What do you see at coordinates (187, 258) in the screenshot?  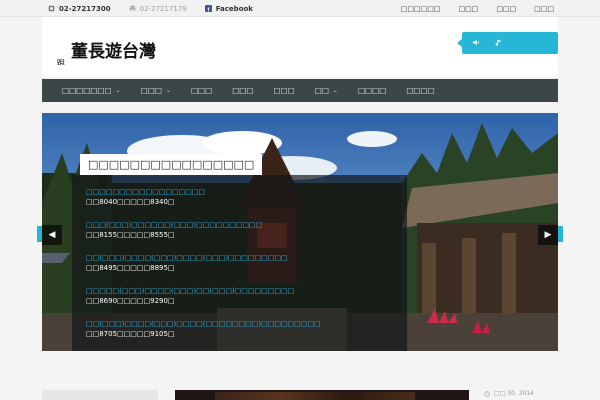 I see `event-title: □□(□□□)□□□□(□□□)□□□□(□□□)□□□□□□□□□` at bounding box center [187, 258].